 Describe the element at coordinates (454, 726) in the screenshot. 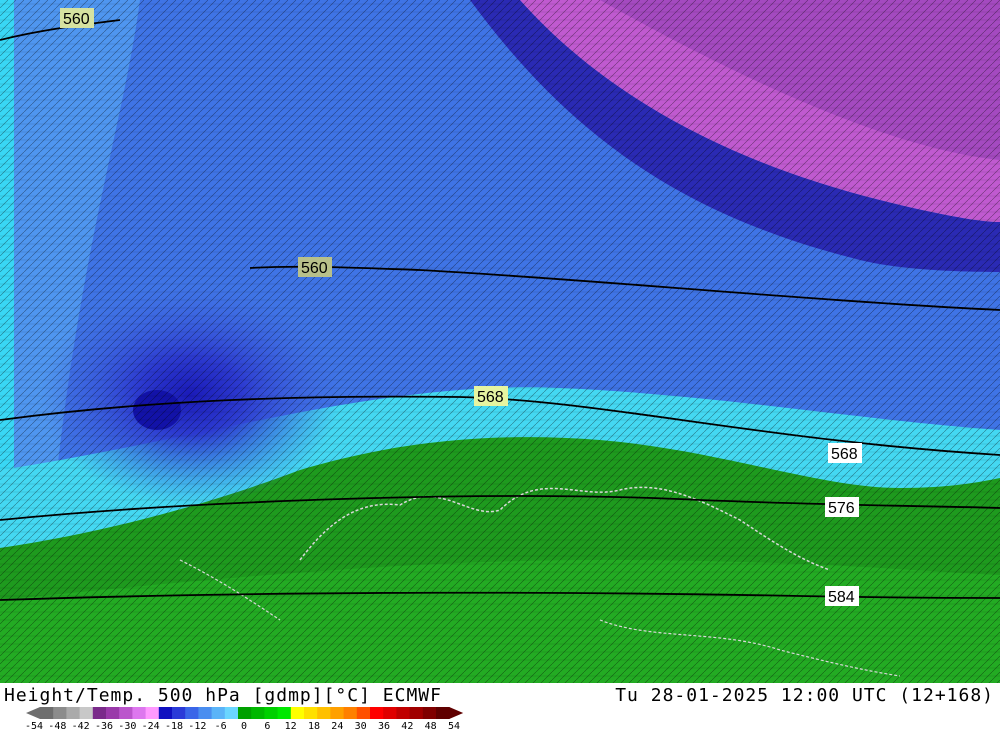

I see `scale-tick-label: 54` at that location.